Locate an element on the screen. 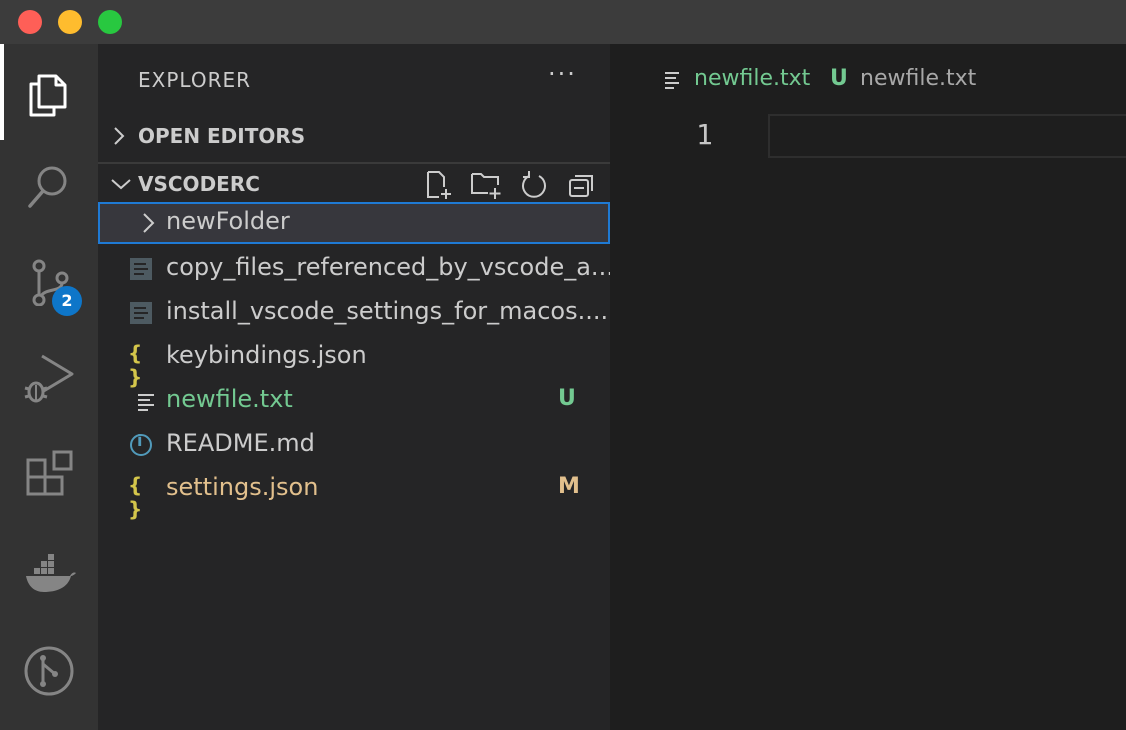  tree-item-file: newfile.txt U is located at coordinates (354, 401).